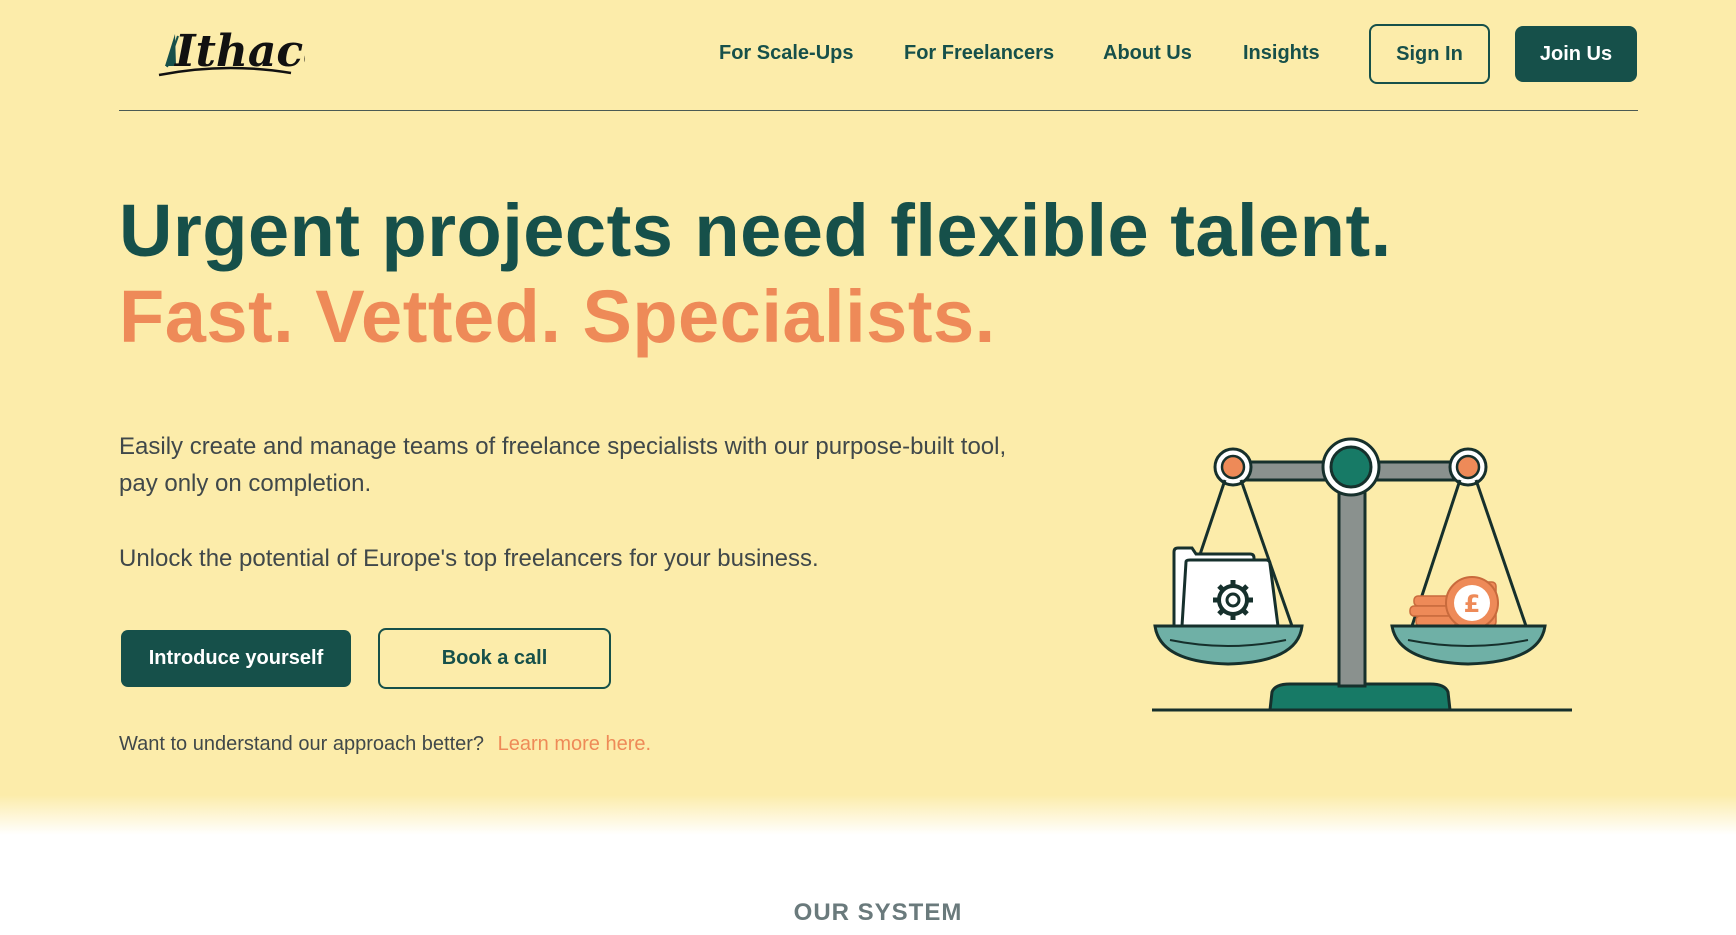 This screenshot has height=935, width=1736. What do you see at coordinates (1454, 603) in the screenshot?
I see `pound-coins-icon: £` at bounding box center [1454, 603].